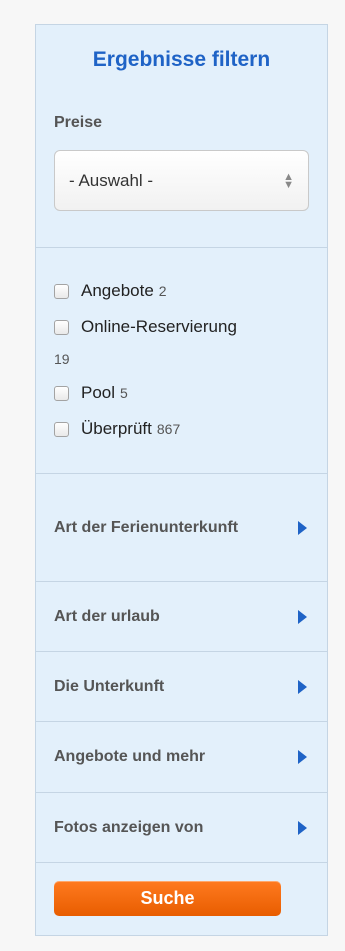 The height and width of the screenshot is (951, 345). I want to click on facet-angebote-und-mehr: Angebote und mehr, so click(181, 757).